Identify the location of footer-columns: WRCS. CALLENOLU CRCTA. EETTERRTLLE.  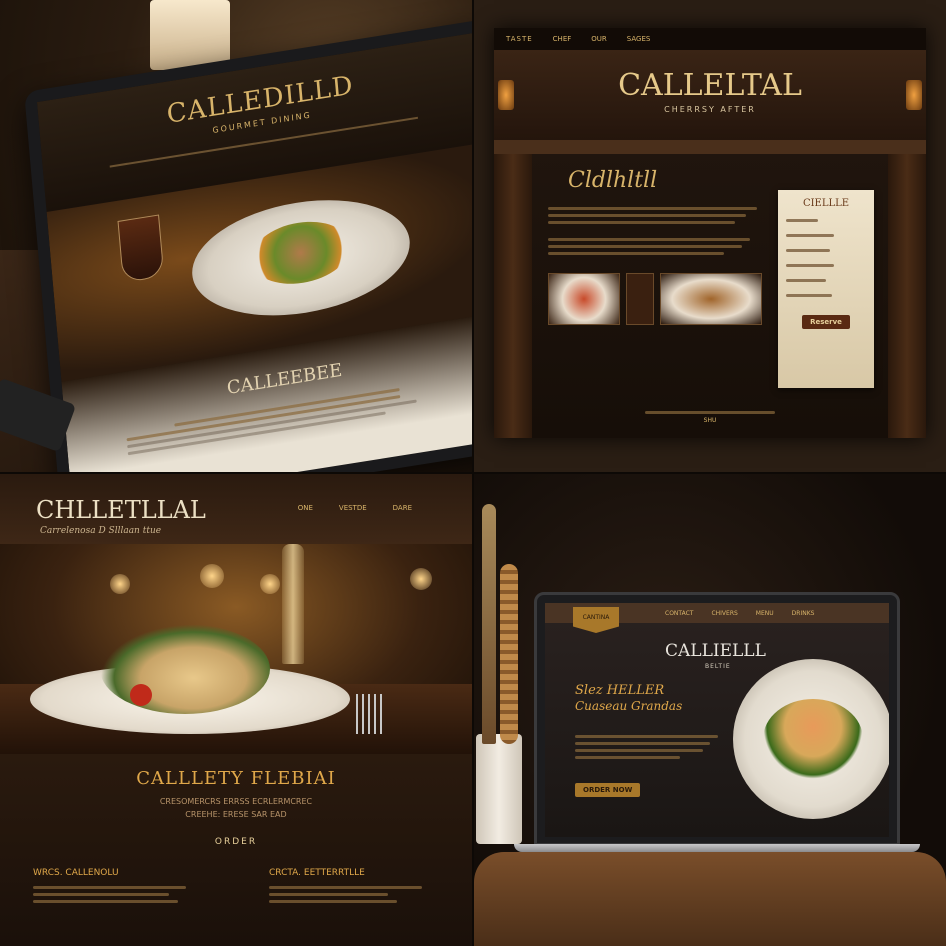
(236, 887).